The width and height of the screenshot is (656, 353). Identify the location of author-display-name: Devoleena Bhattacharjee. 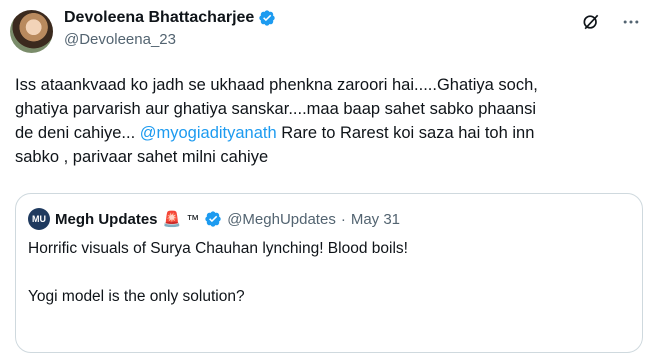
(159, 18).